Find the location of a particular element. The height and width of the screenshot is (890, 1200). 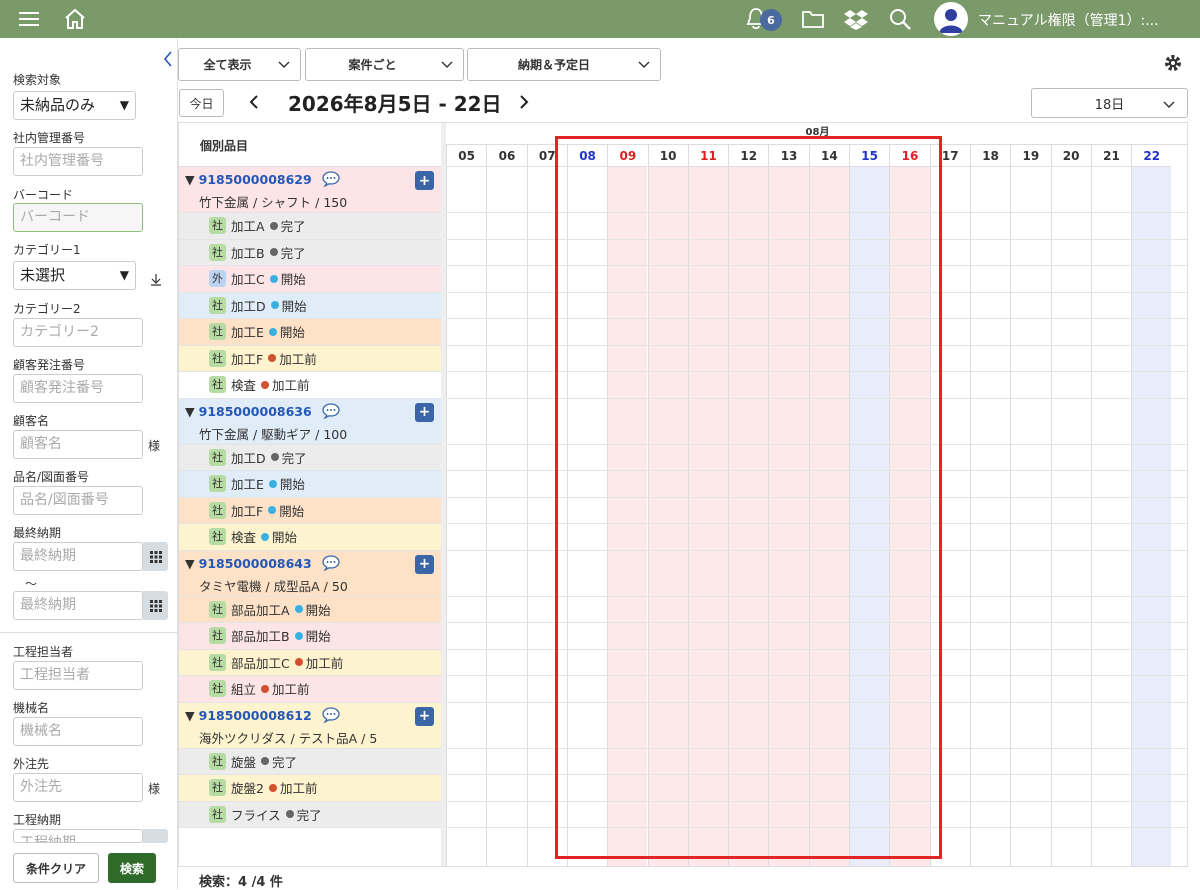

process-name: 部品加工A is located at coordinates (260, 609).